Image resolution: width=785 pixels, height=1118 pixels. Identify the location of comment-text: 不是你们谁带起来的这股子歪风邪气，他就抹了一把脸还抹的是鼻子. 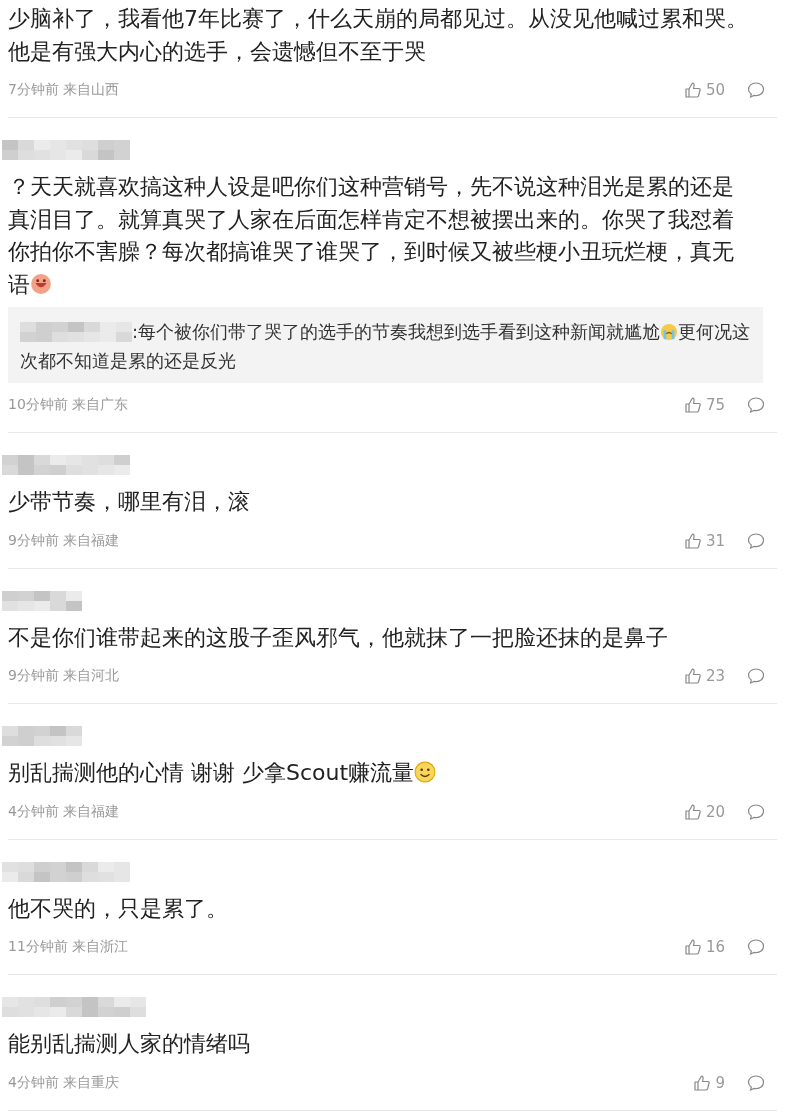
(338, 637).